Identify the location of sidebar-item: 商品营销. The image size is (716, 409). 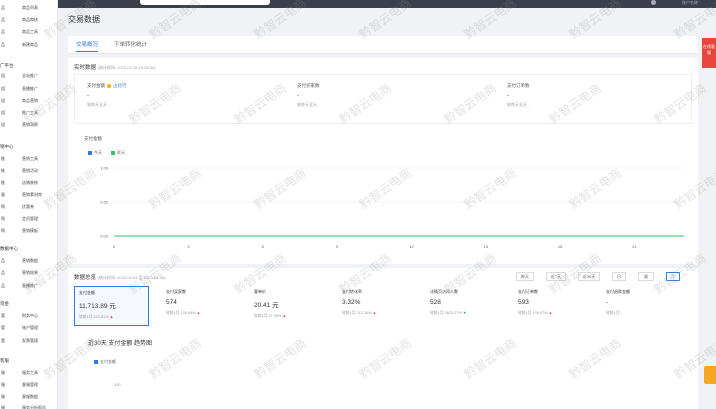
(30, 101).